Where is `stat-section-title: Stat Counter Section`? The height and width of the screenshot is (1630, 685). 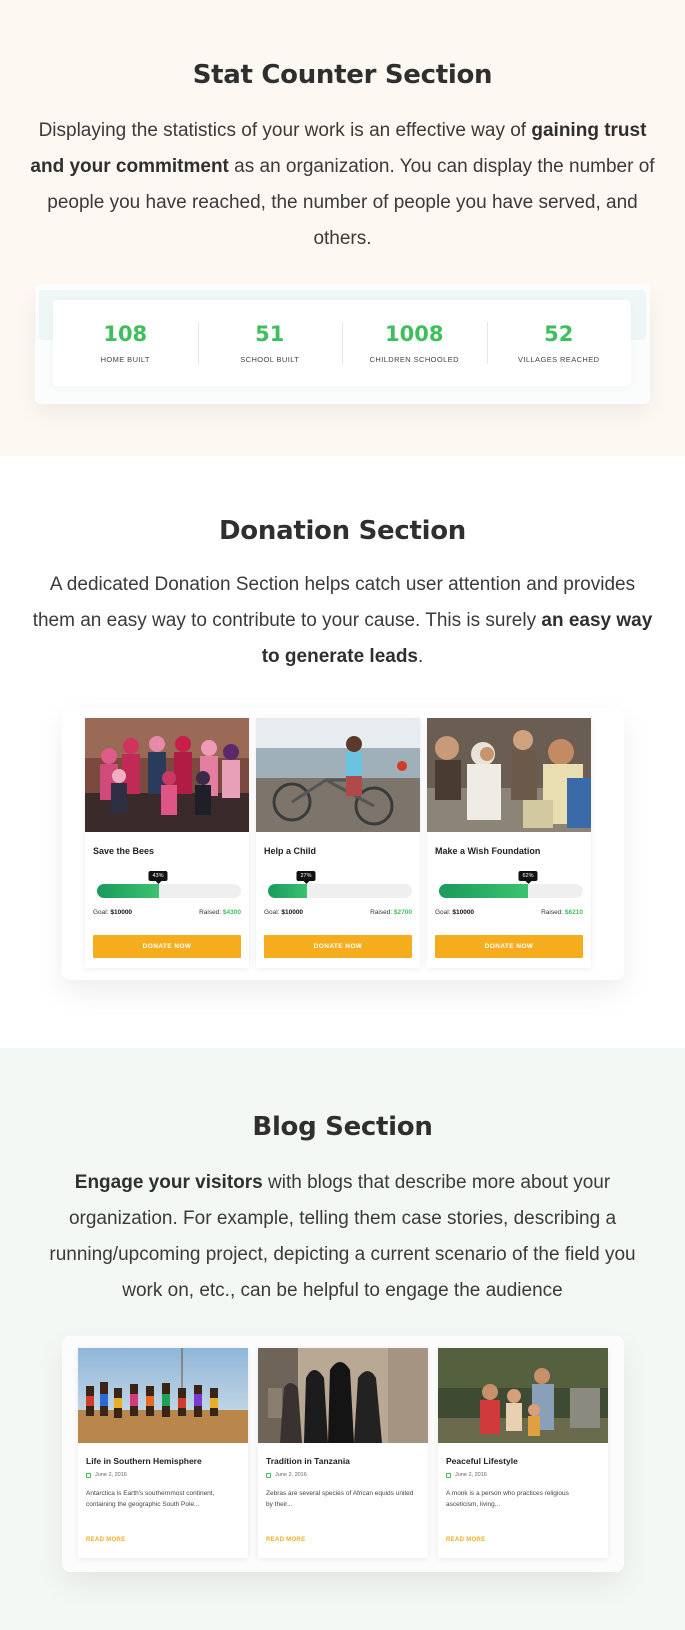
stat-section-title: Stat Counter Section is located at coordinates (342, 75).